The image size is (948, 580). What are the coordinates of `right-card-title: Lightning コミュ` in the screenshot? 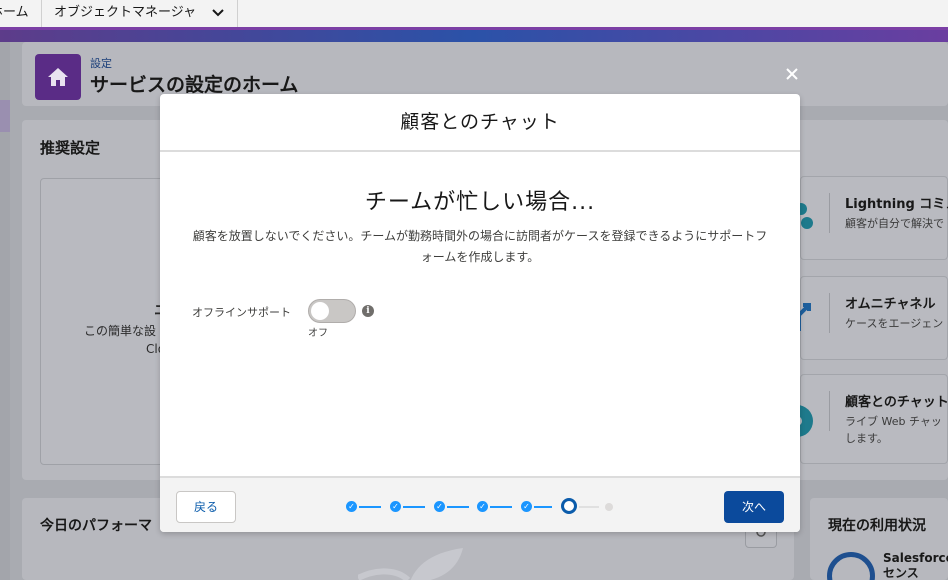 It's located at (896, 204).